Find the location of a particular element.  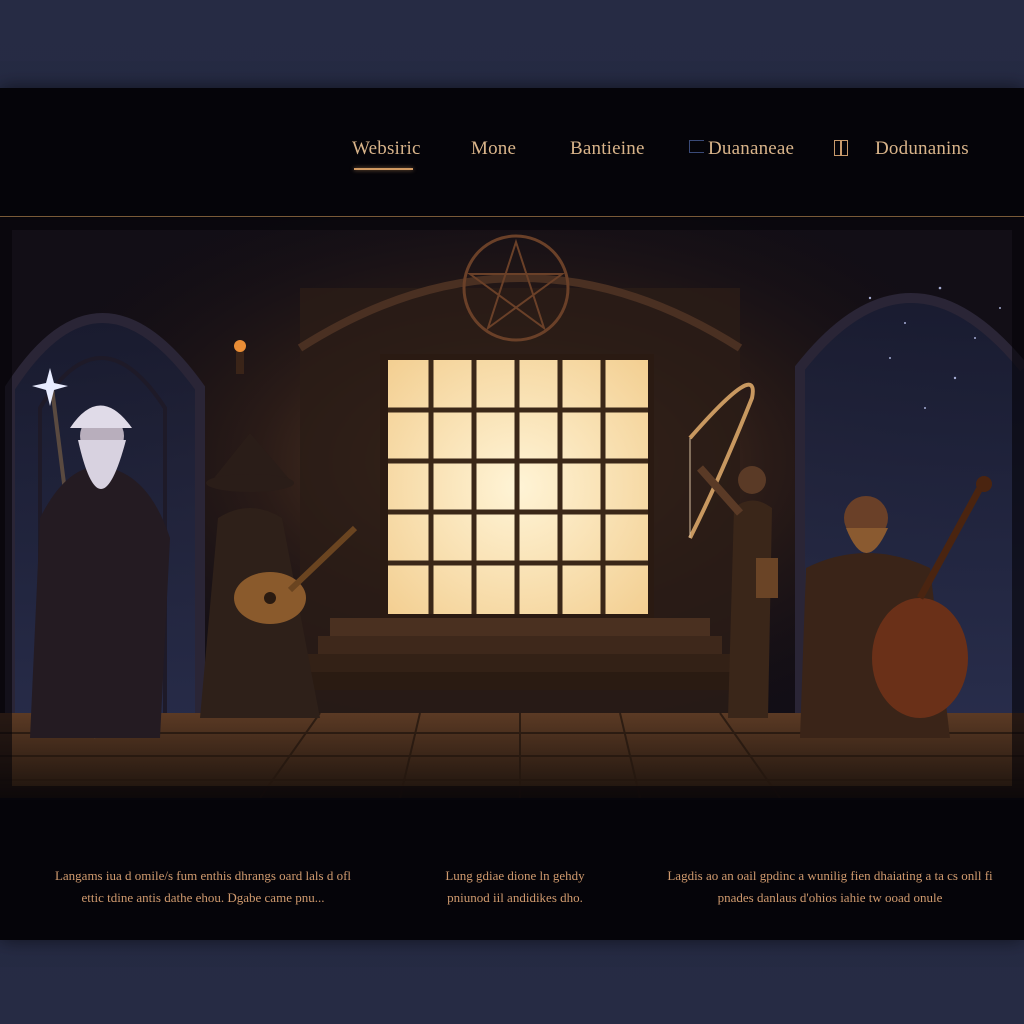

nav-item-duananeae: Duananeae is located at coordinates (741, 149).